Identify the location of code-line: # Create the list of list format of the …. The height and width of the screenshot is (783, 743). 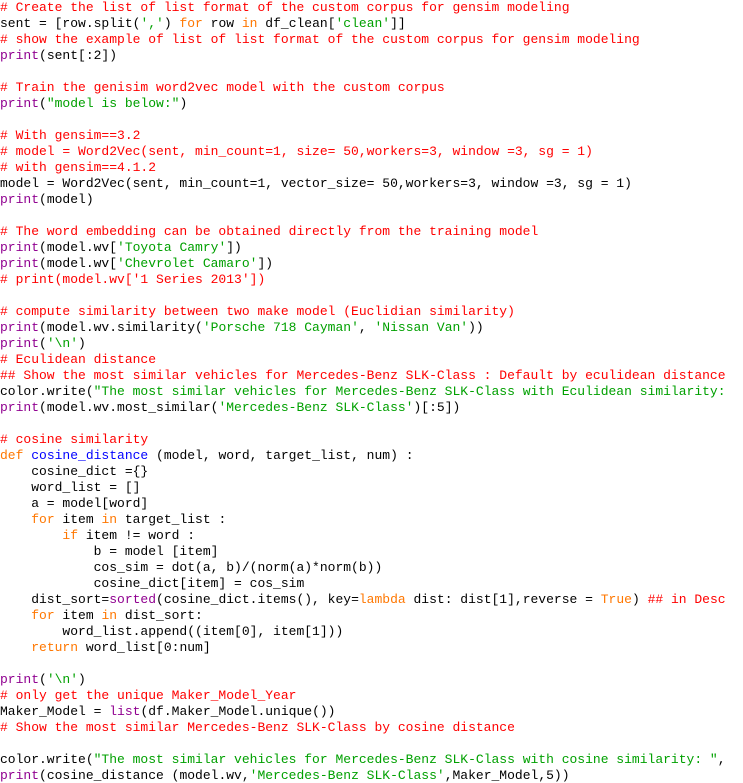
(371, 8).